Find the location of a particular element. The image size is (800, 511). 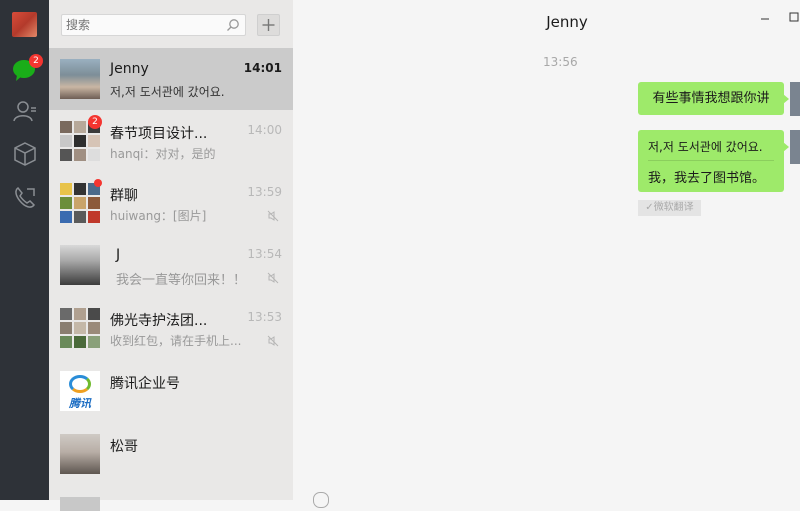

conversation-item: 佛光寺护法团... 收到红包，请在手机上... 13:53 is located at coordinates (171, 328).